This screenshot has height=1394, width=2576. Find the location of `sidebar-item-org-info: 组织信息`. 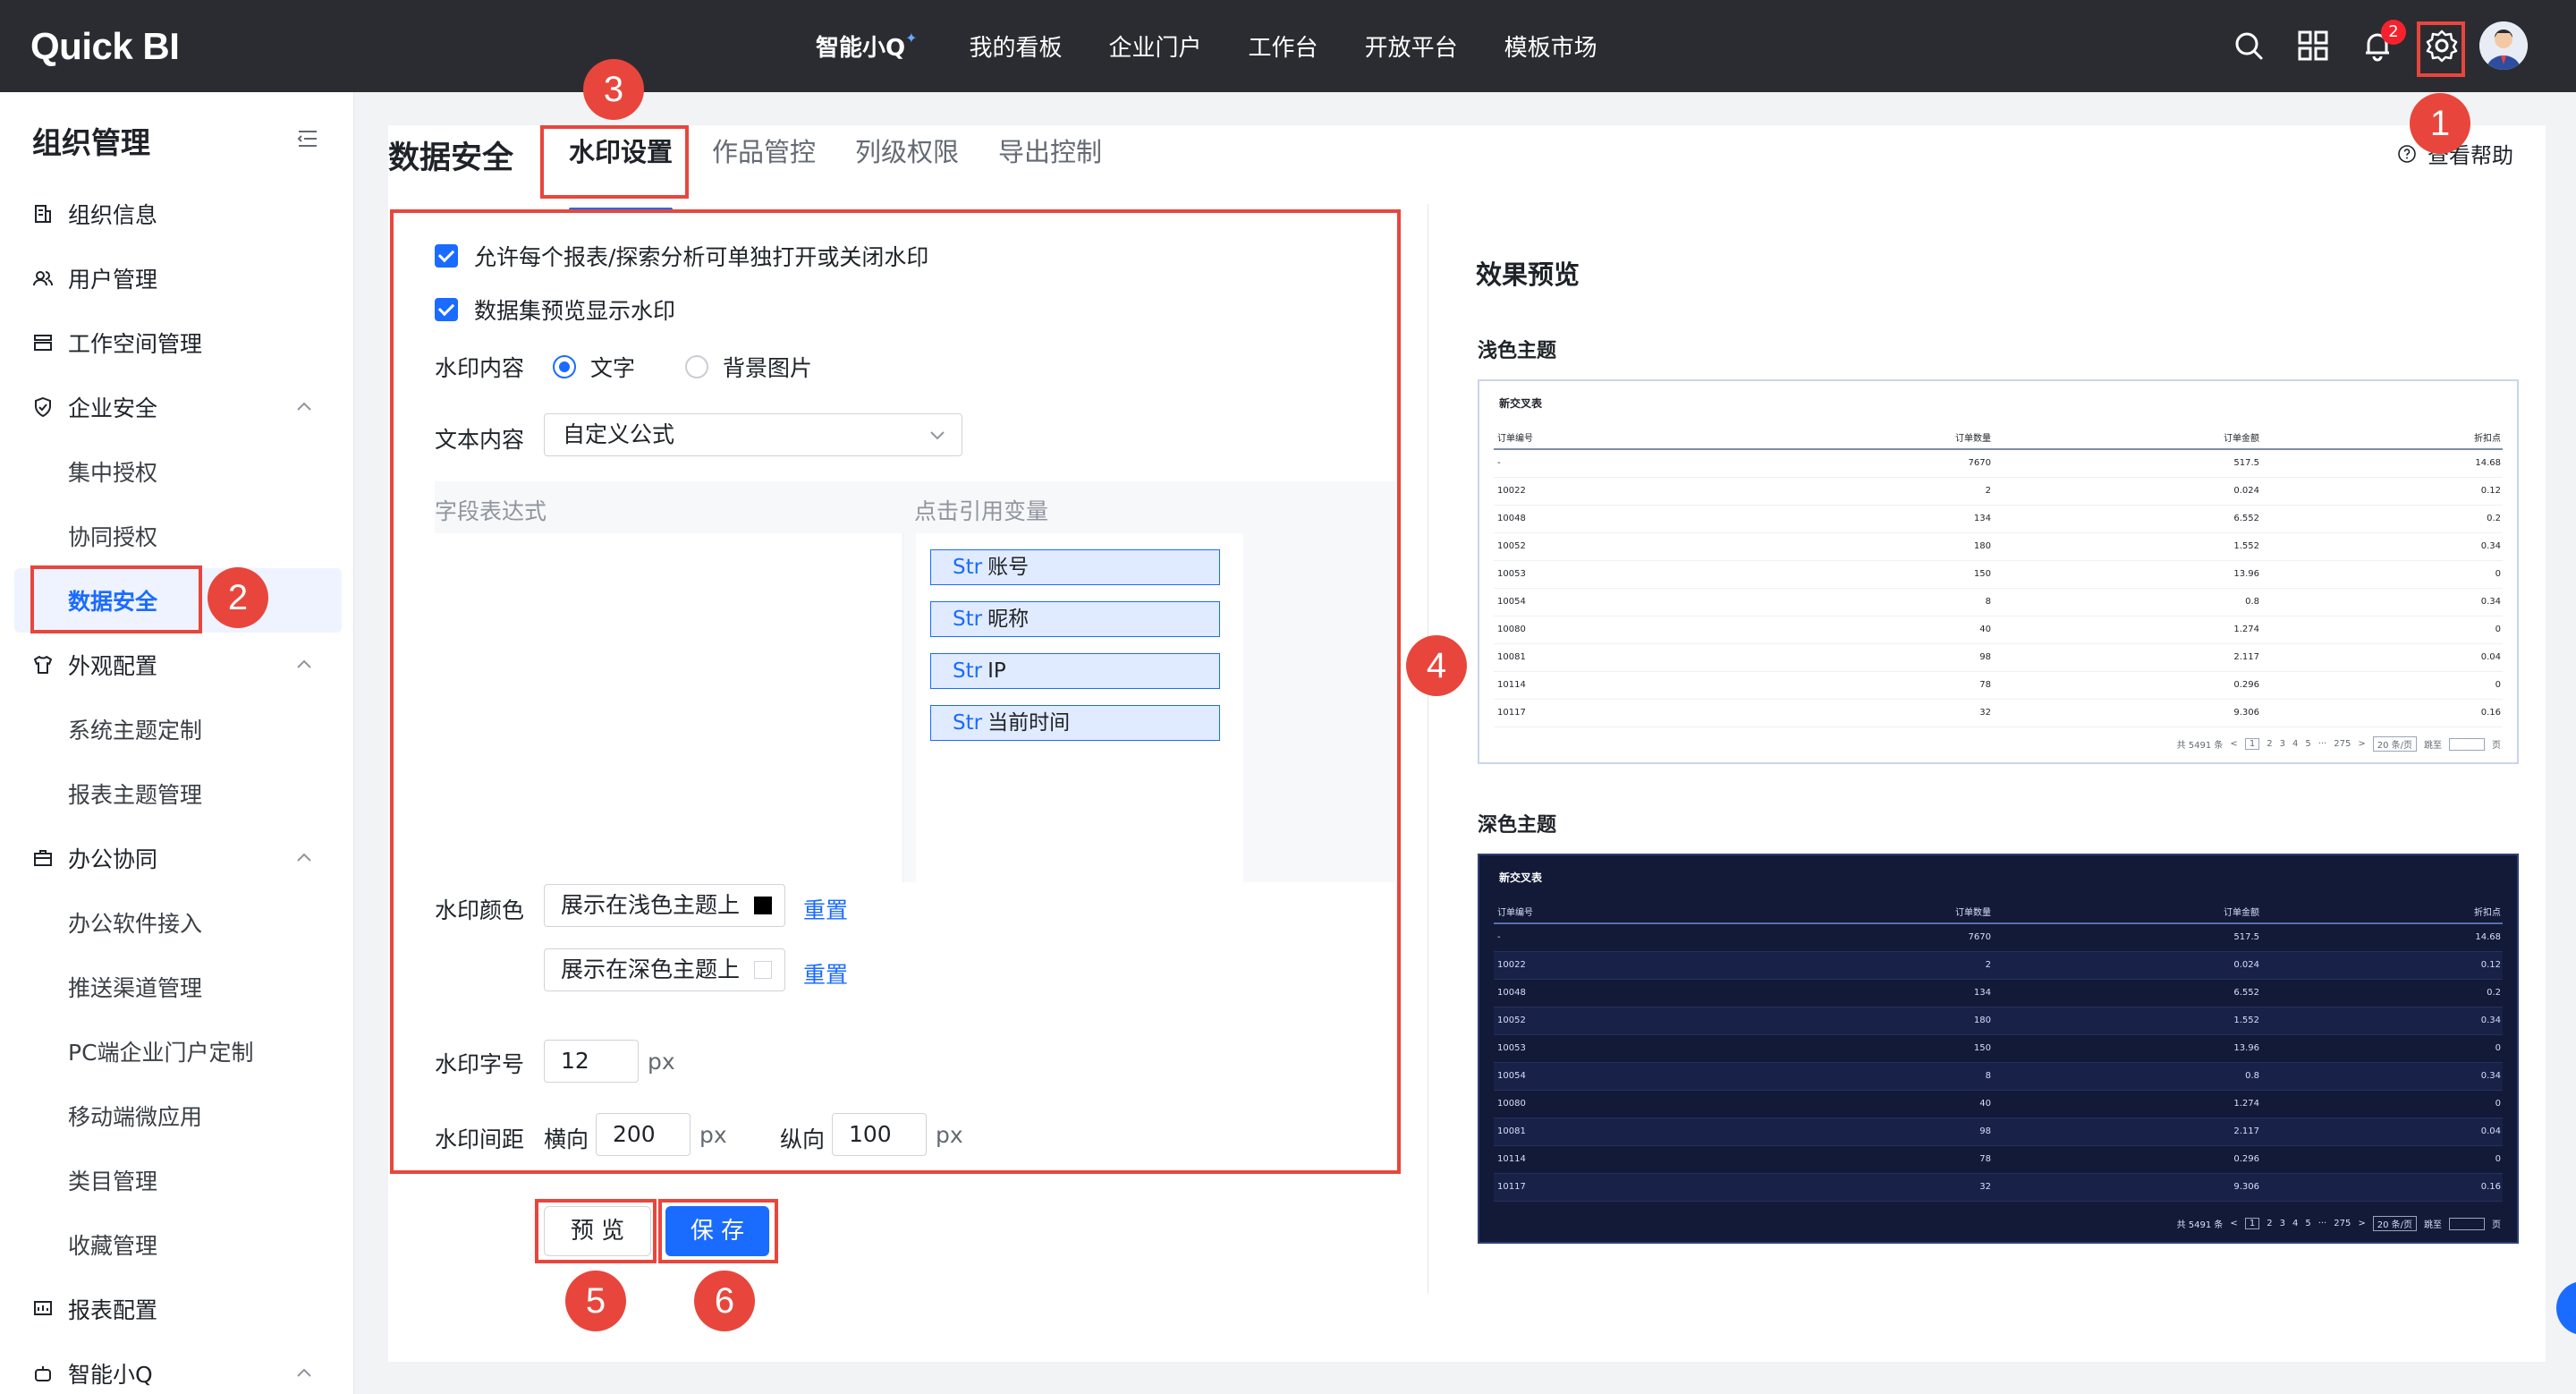

sidebar-item-org-info: 组织信息 is located at coordinates (176, 214).